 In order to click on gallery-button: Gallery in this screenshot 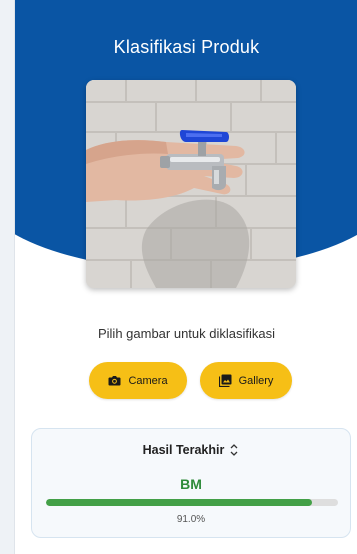, I will do `click(246, 380)`.